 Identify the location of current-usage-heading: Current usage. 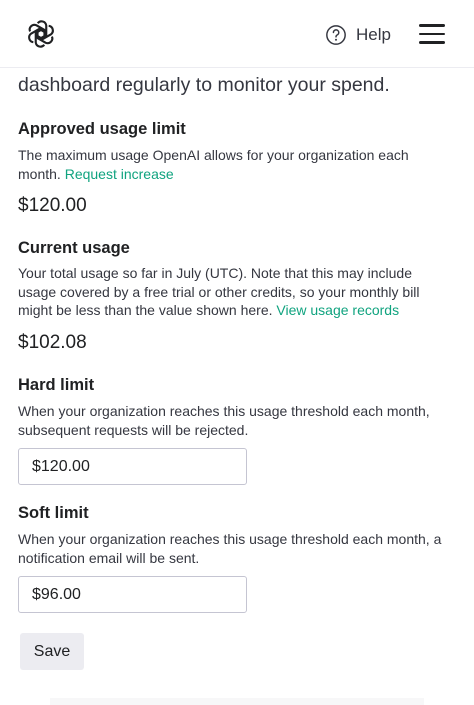
(74, 248).